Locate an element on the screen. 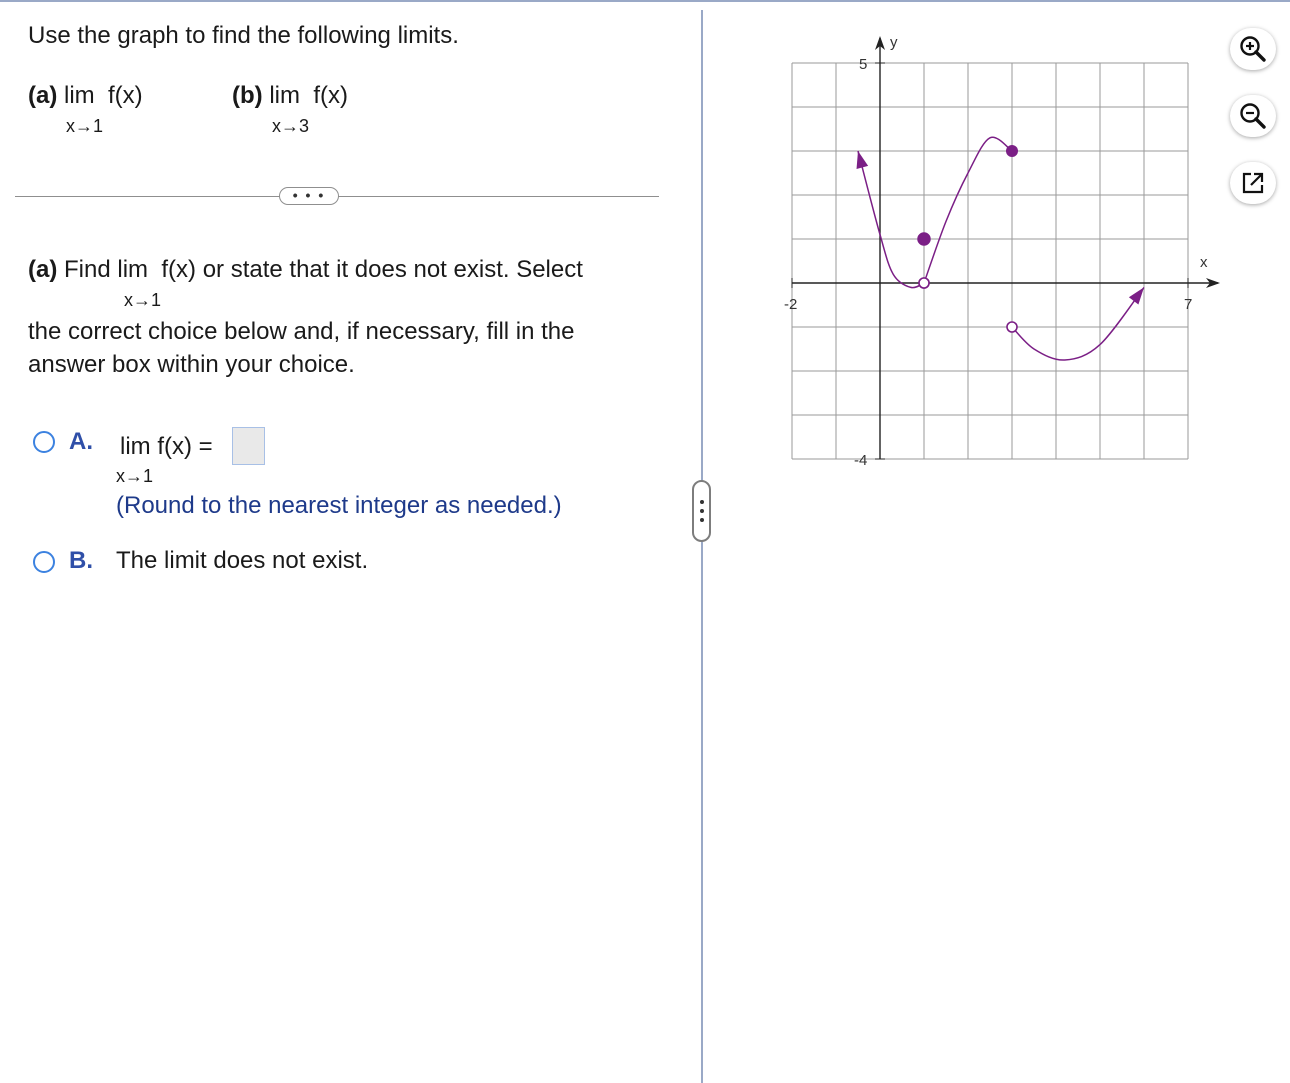 Image resolution: width=1290 pixels, height=1083 pixels. splitter-handle is located at coordinates (701, 511).